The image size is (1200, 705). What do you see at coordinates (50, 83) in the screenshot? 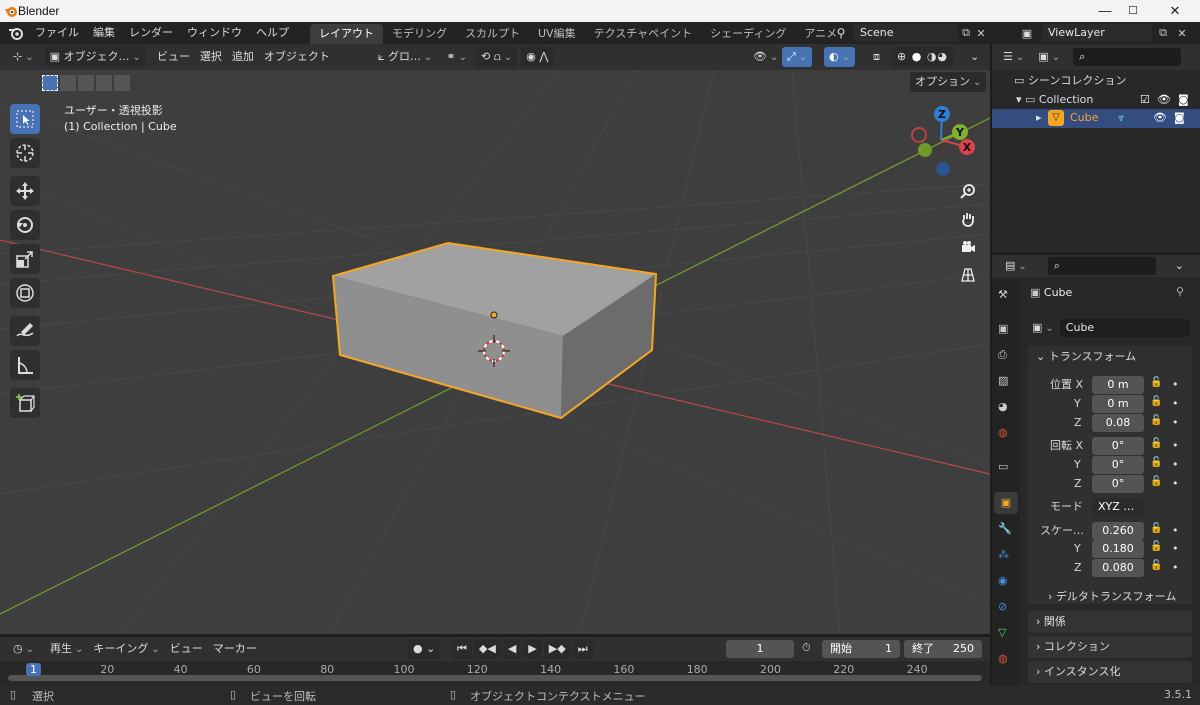
I see `select-new-icon` at bounding box center [50, 83].